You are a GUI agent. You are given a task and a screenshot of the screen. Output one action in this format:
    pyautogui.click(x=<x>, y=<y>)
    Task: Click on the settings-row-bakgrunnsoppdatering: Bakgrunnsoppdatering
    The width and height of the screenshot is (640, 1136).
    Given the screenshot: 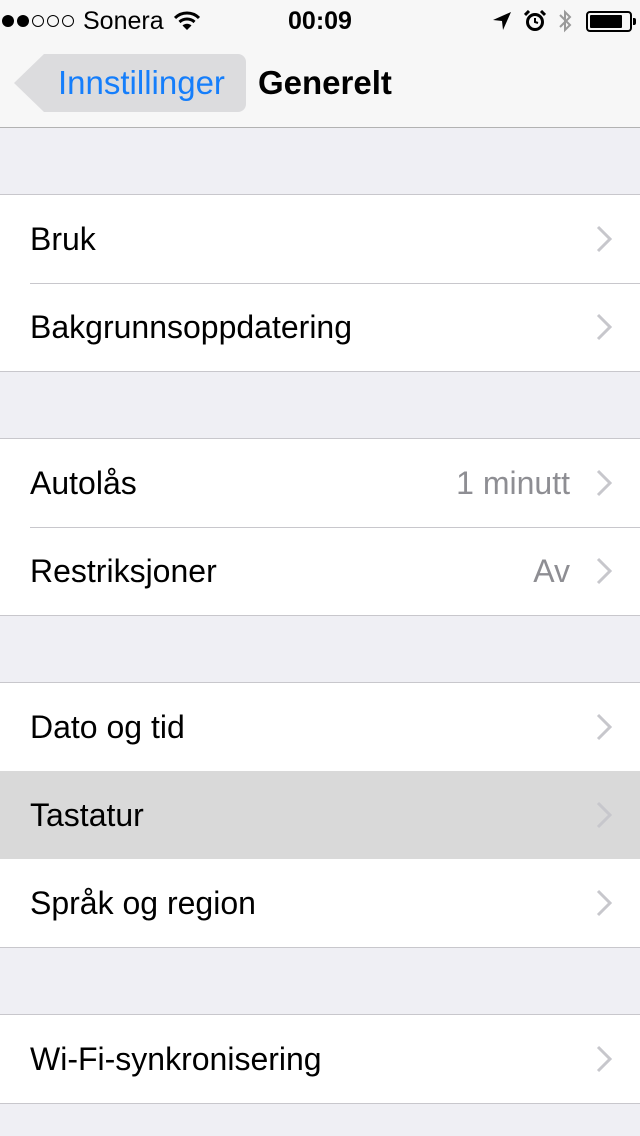 What is the action you would take?
    pyautogui.click(x=320, y=327)
    